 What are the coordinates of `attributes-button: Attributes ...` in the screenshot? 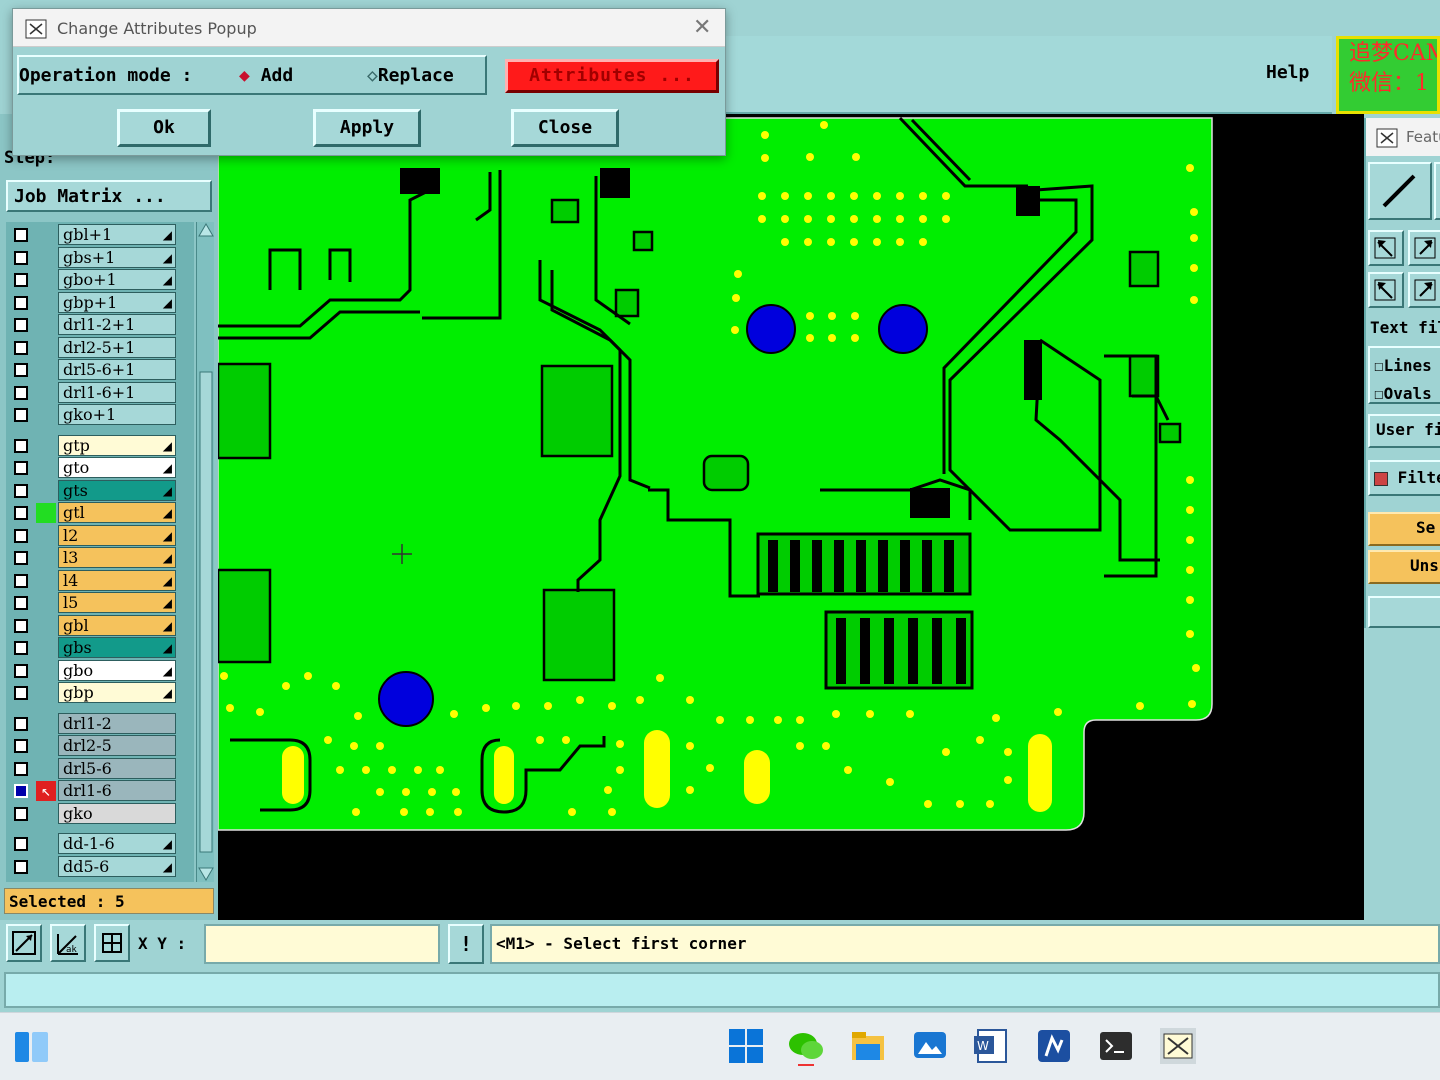 It's located at (612, 76).